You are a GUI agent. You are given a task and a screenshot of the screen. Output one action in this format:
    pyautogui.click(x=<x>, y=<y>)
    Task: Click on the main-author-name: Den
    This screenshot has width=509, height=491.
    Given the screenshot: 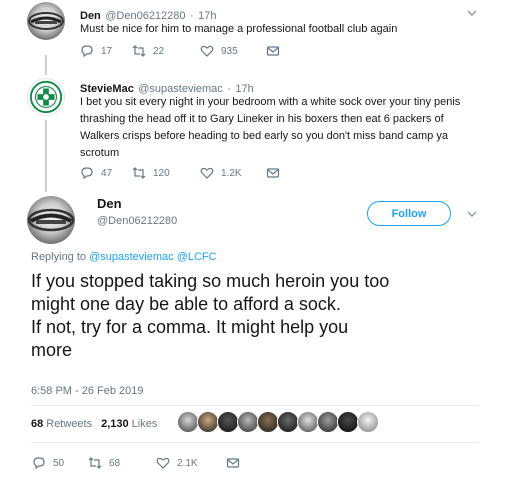 What is the action you would take?
    pyautogui.click(x=109, y=203)
    